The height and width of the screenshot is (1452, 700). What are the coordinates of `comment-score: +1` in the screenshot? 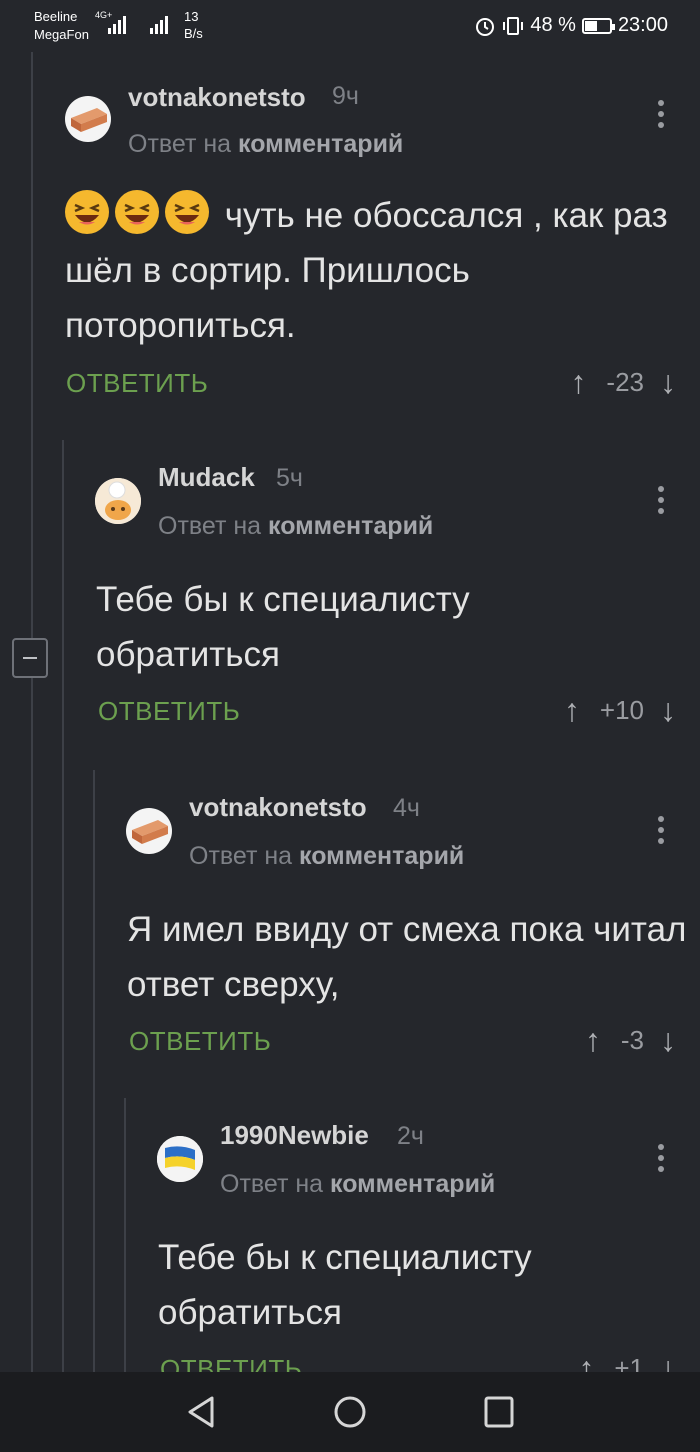 It's located at (629, 1362).